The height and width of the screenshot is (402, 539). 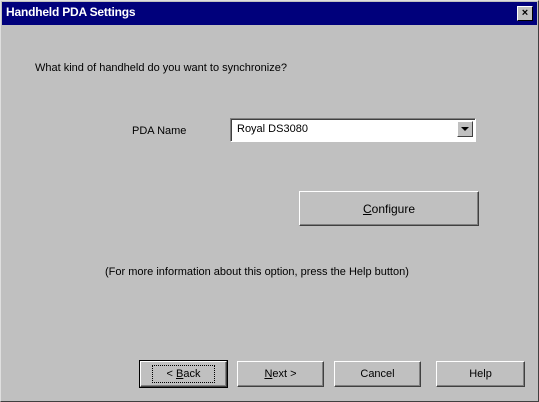 What do you see at coordinates (353, 130) in the screenshot?
I see `pda-name-dropdown: Royal DS3080` at bounding box center [353, 130].